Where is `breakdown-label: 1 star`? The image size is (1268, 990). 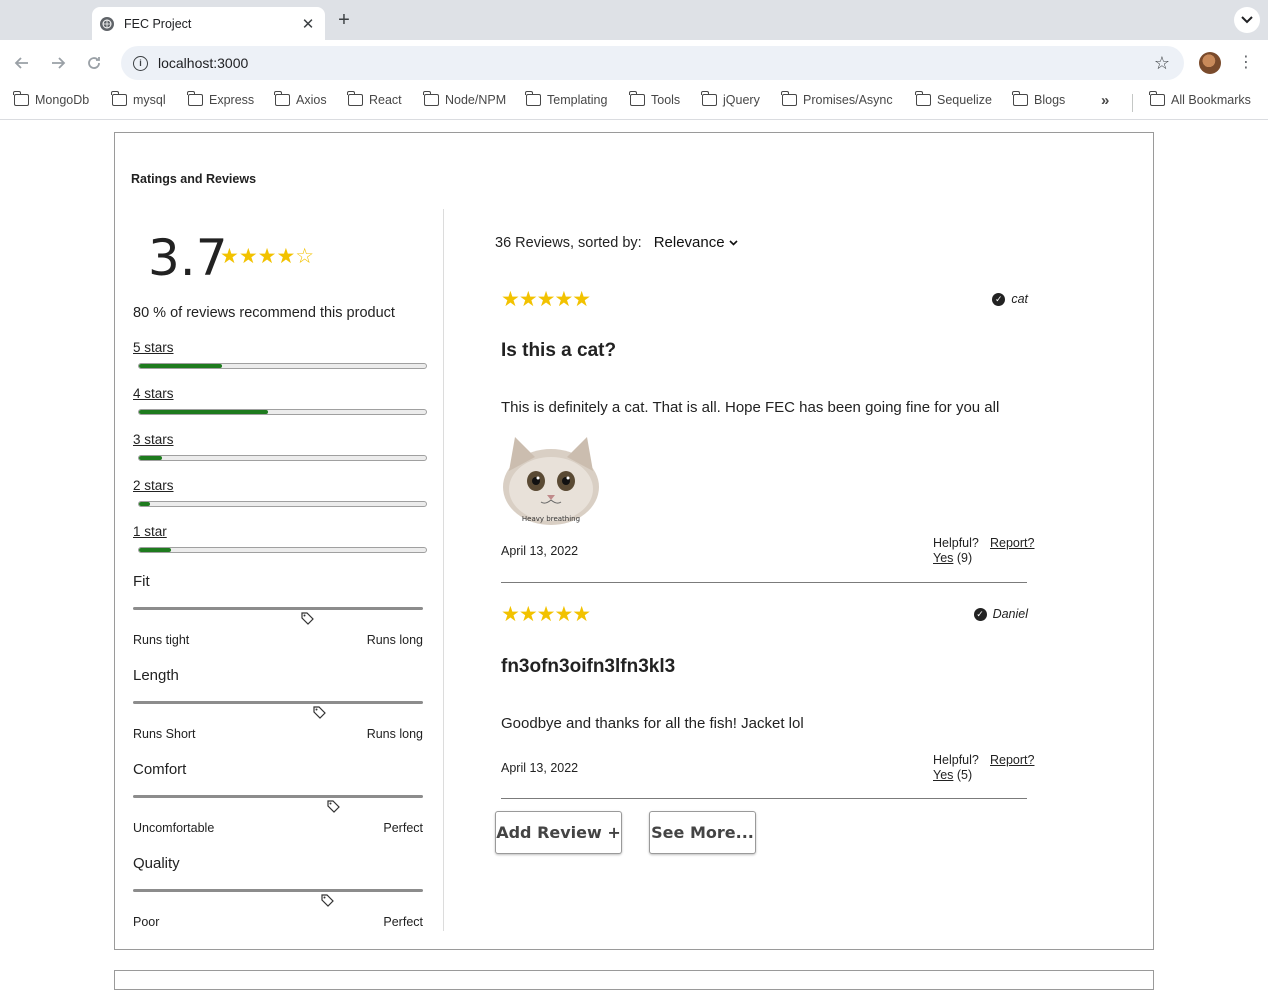
breakdown-label: 1 star is located at coordinates (280, 531).